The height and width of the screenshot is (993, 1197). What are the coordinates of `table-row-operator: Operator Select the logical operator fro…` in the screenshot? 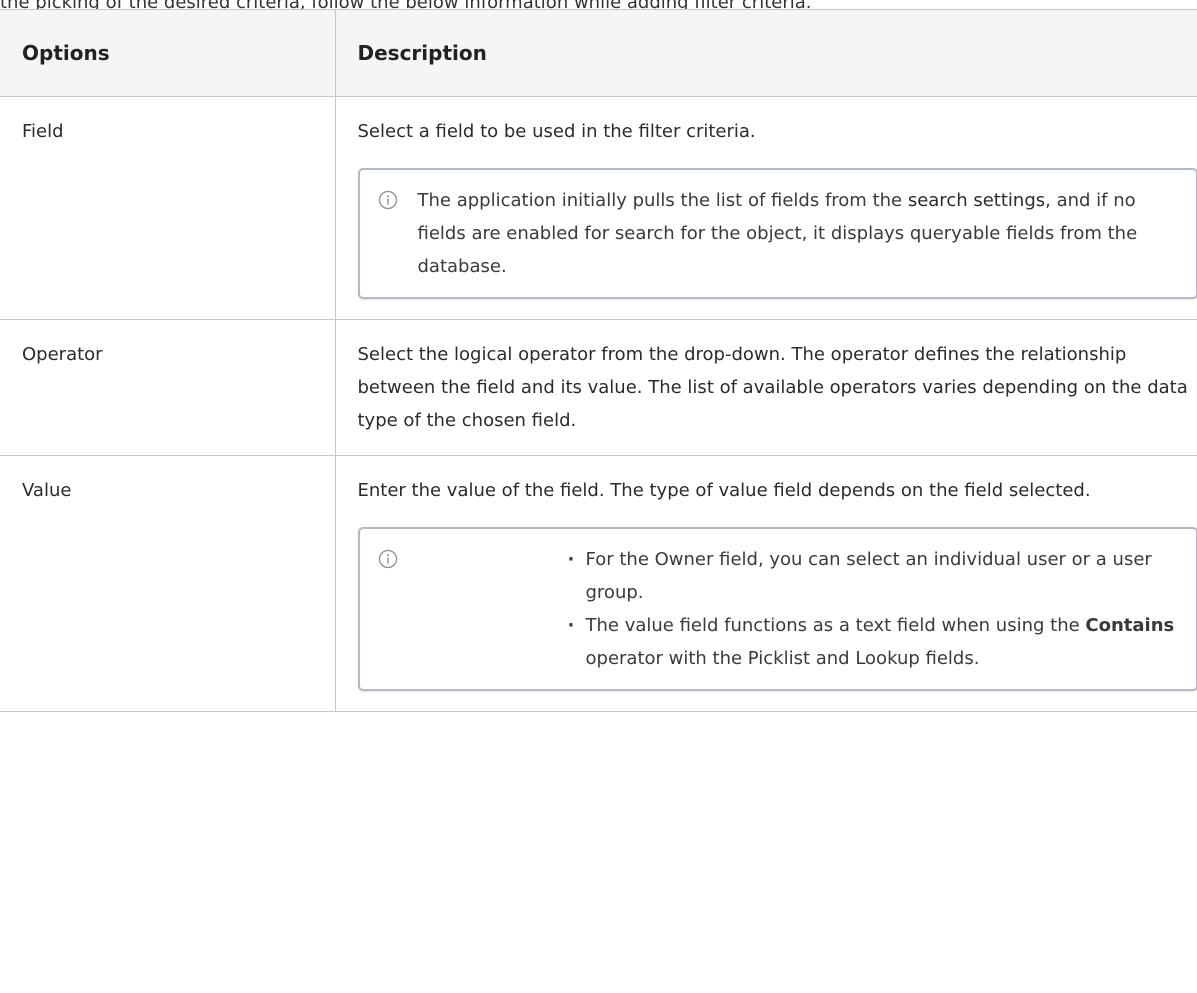 It's located at (598, 387).